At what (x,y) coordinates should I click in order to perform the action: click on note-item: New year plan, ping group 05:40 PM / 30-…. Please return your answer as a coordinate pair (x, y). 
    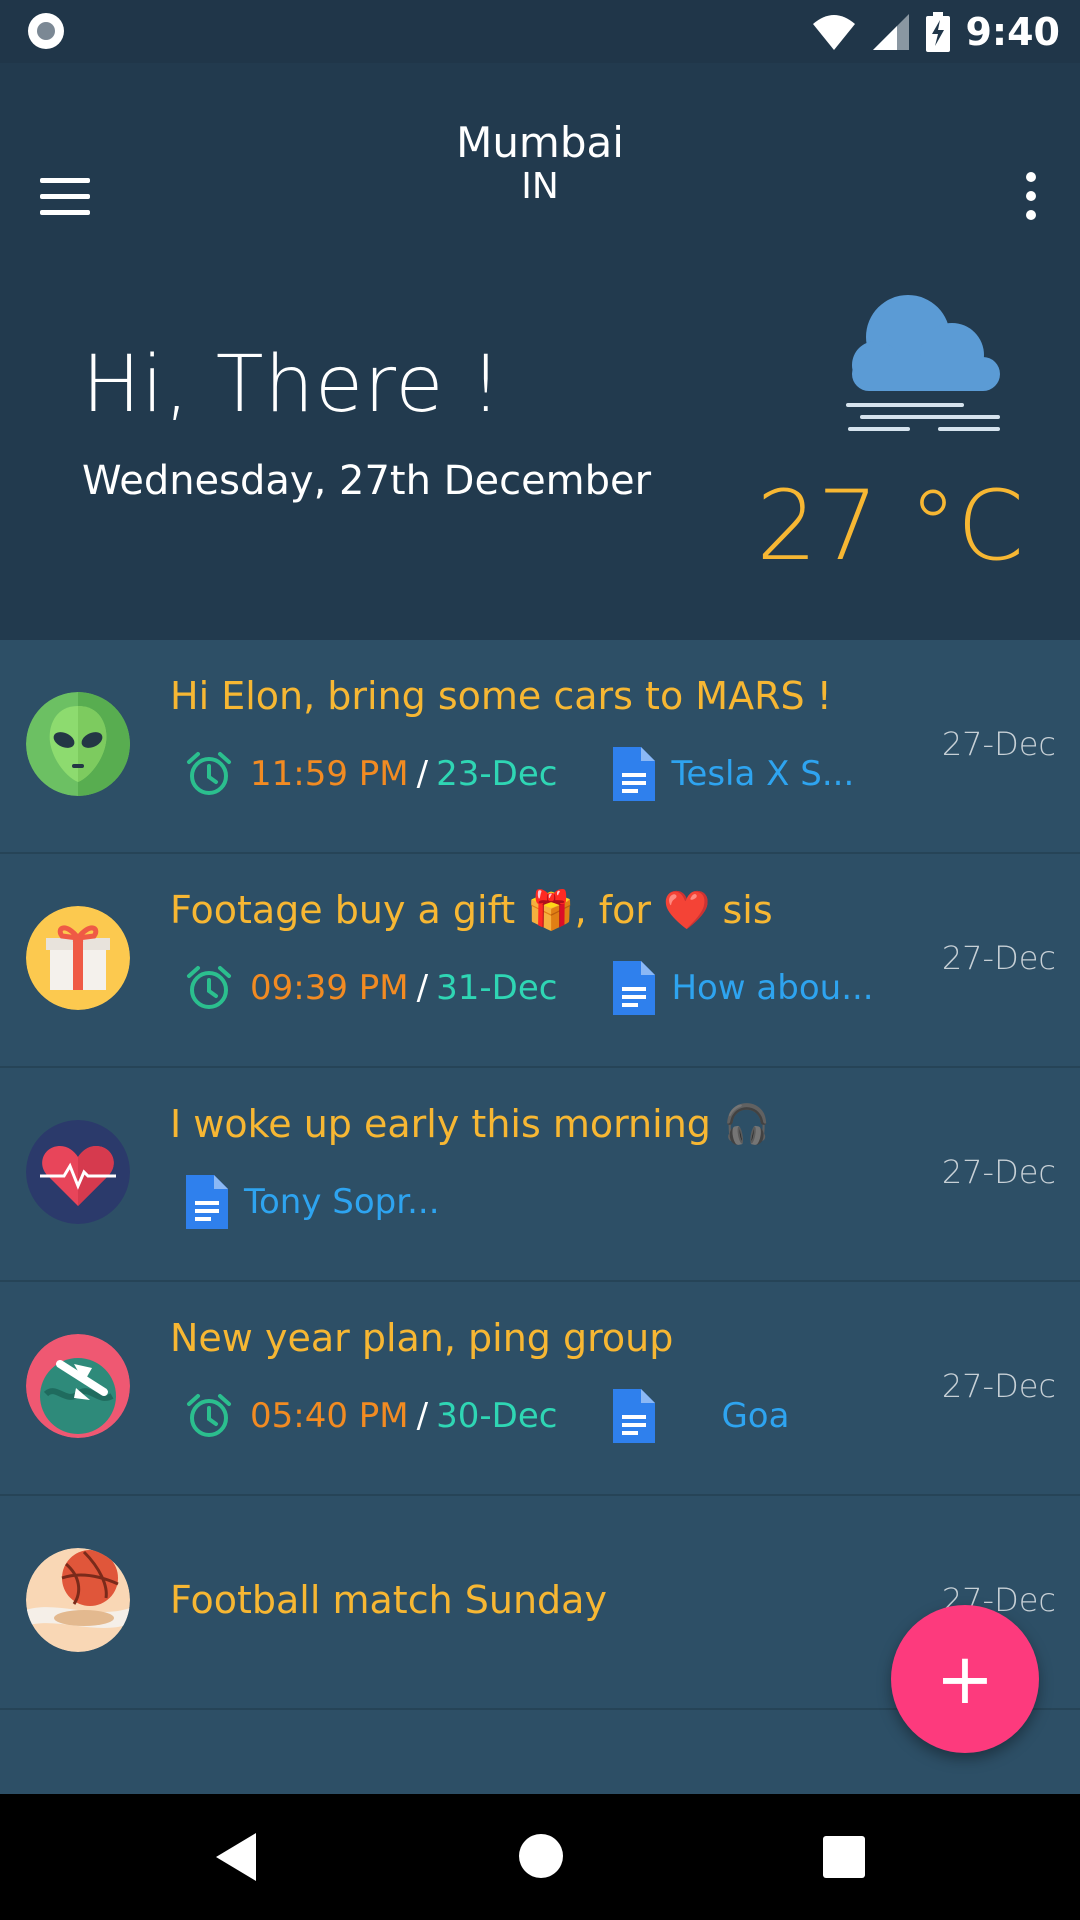
    Looking at the image, I should click on (540, 1389).